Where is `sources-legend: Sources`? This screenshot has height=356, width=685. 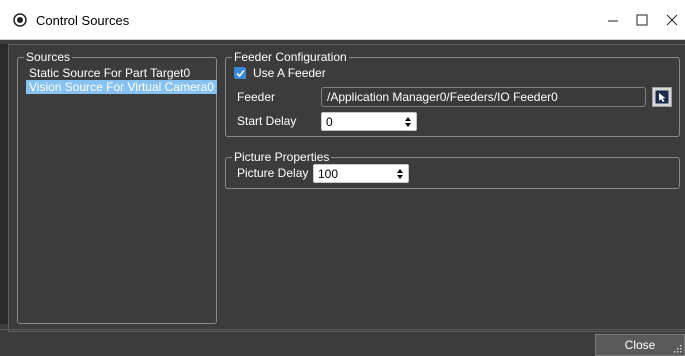 sources-legend: Sources is located at coordinates (48, 57).